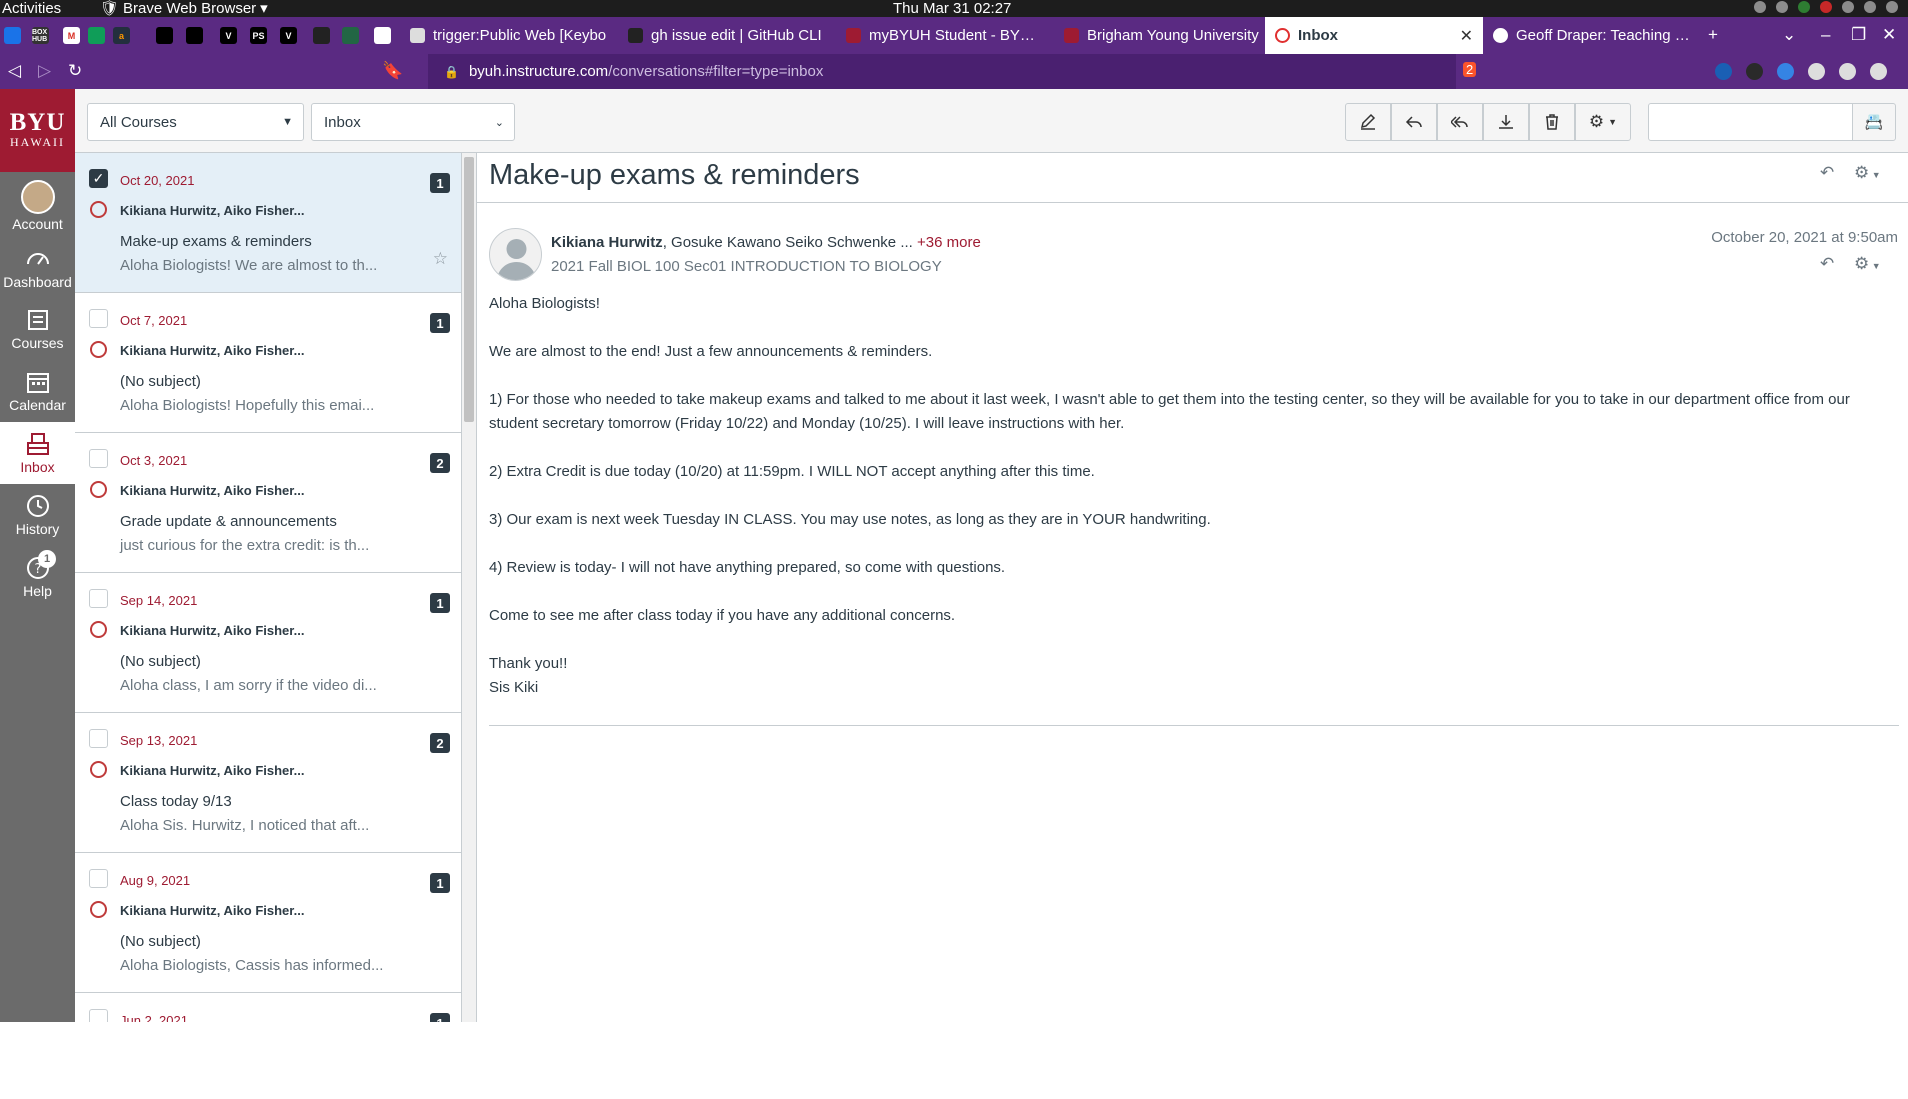 Image resolution: width=1908 pixels, height=1099 pixels. What do you see at coordinates (98, 178) in the screenshot?
I see `select-checkbox: ✓` at bounding box center [98, 178].